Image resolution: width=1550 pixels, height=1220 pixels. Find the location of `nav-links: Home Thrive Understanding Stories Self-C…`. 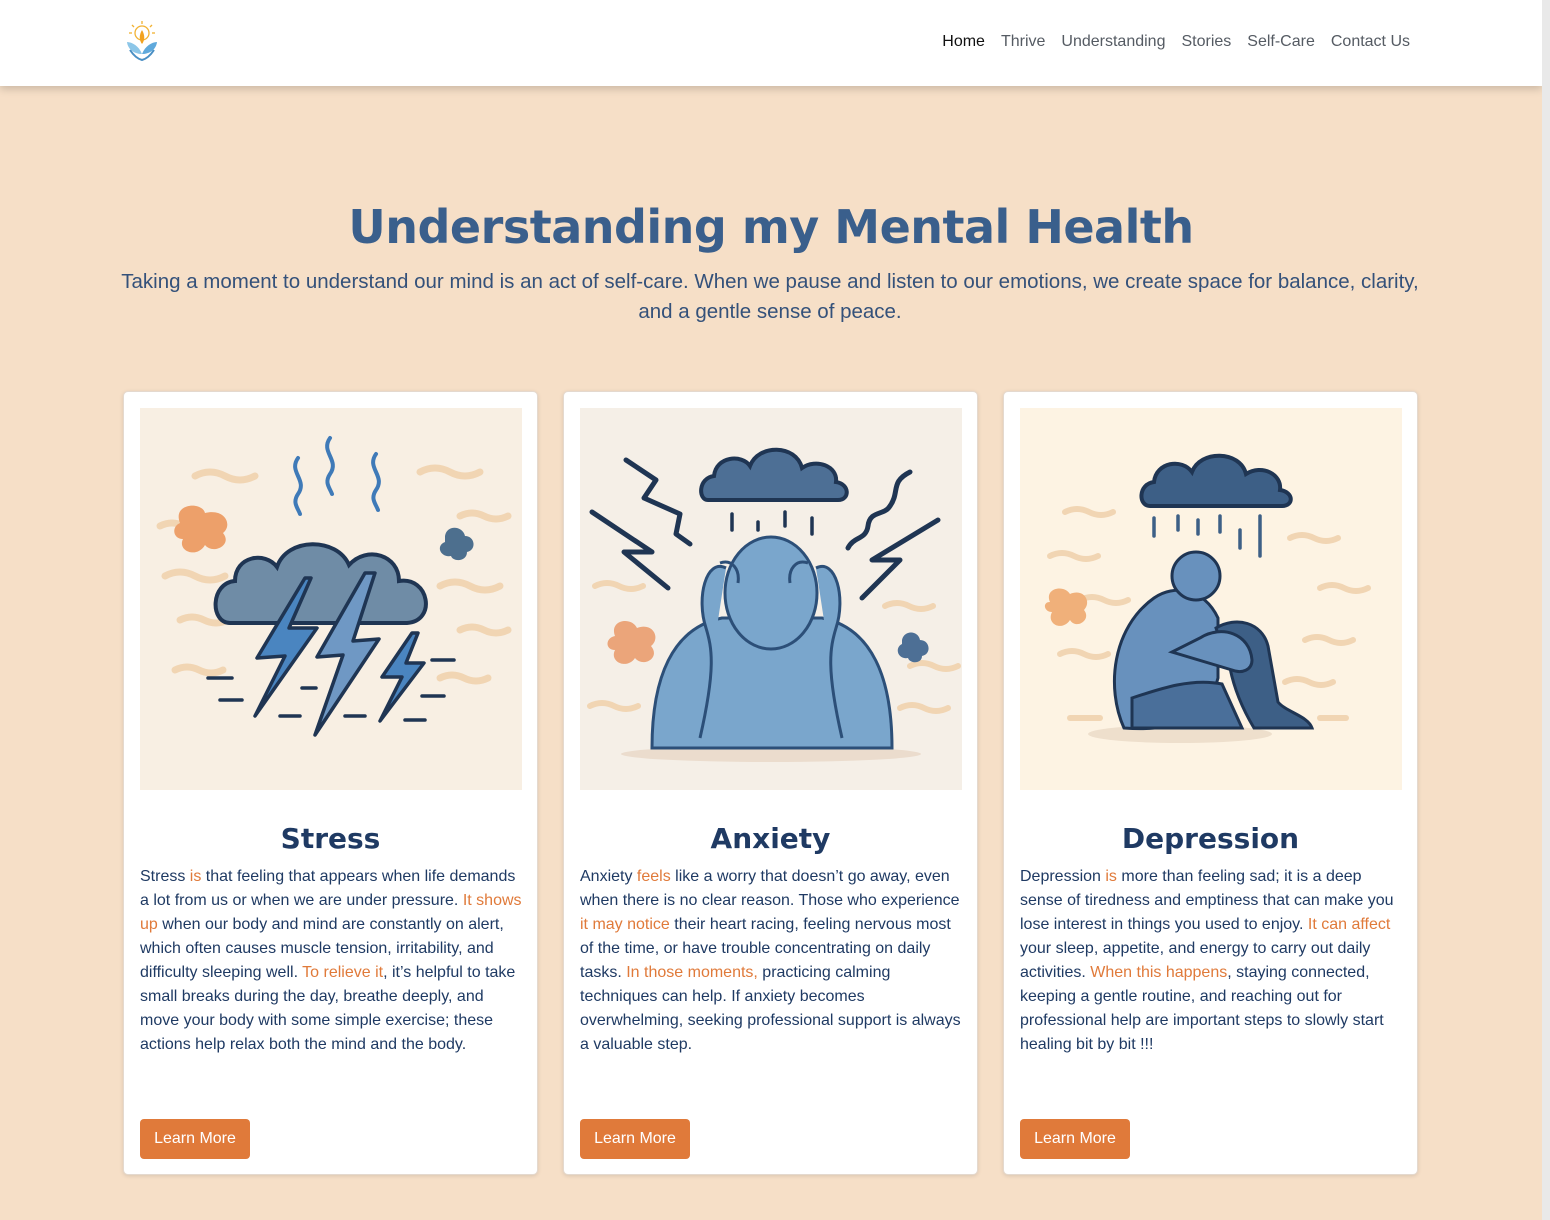

nav-links: Home Thrive Understanding Stories Self-C… is located at coordinates (1176, 42).